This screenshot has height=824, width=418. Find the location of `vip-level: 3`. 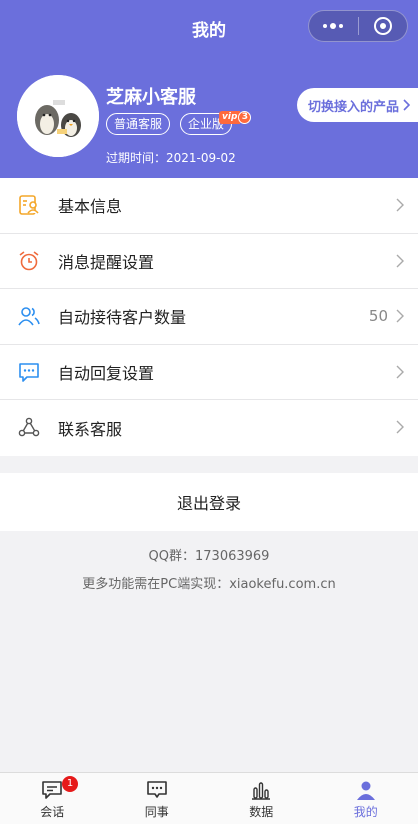

vip-level: 3 is located at coordinates (245, 117).